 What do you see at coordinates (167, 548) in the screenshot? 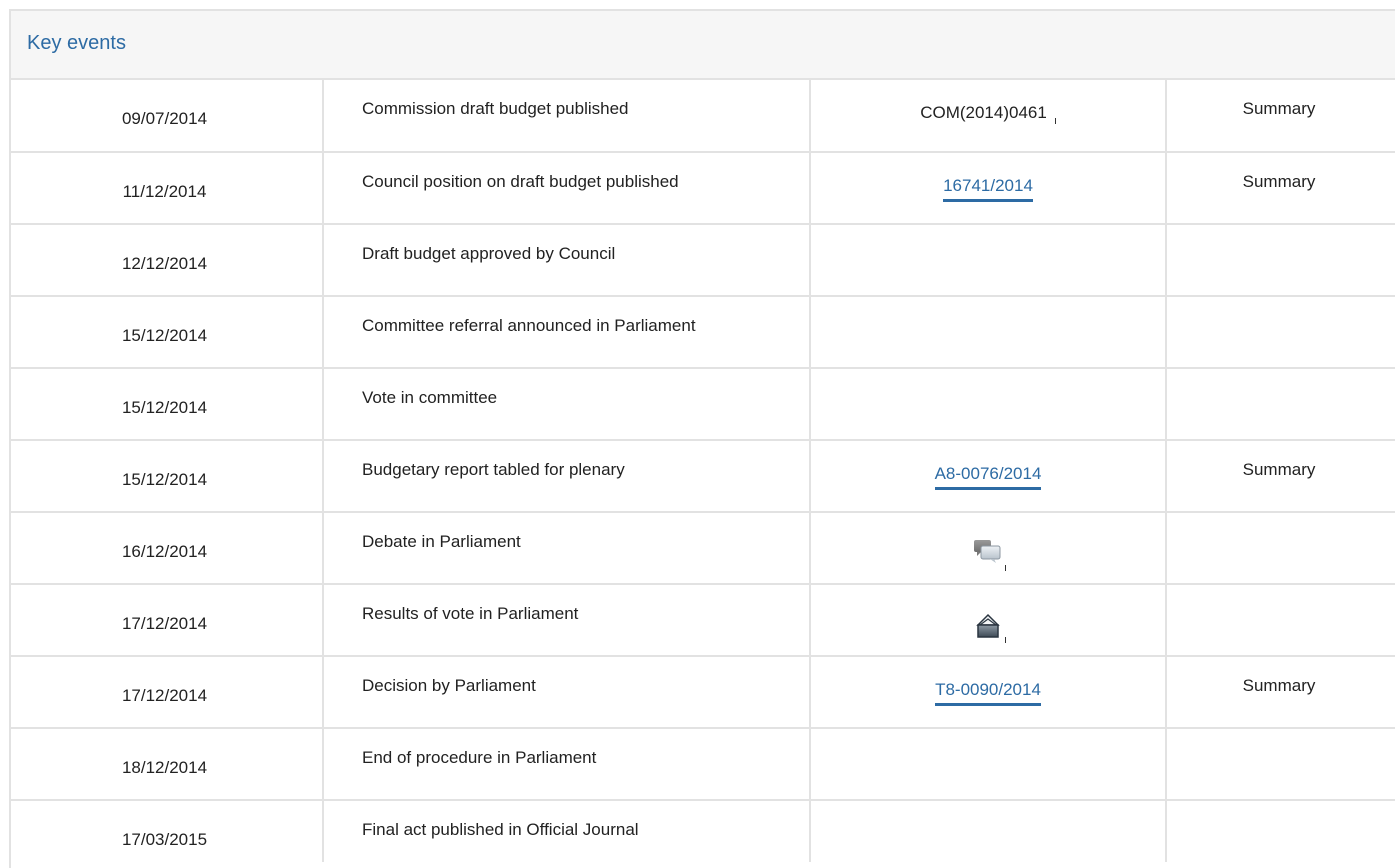
I see `event-date: 16/12/2014` at bounding box center [167, 548].